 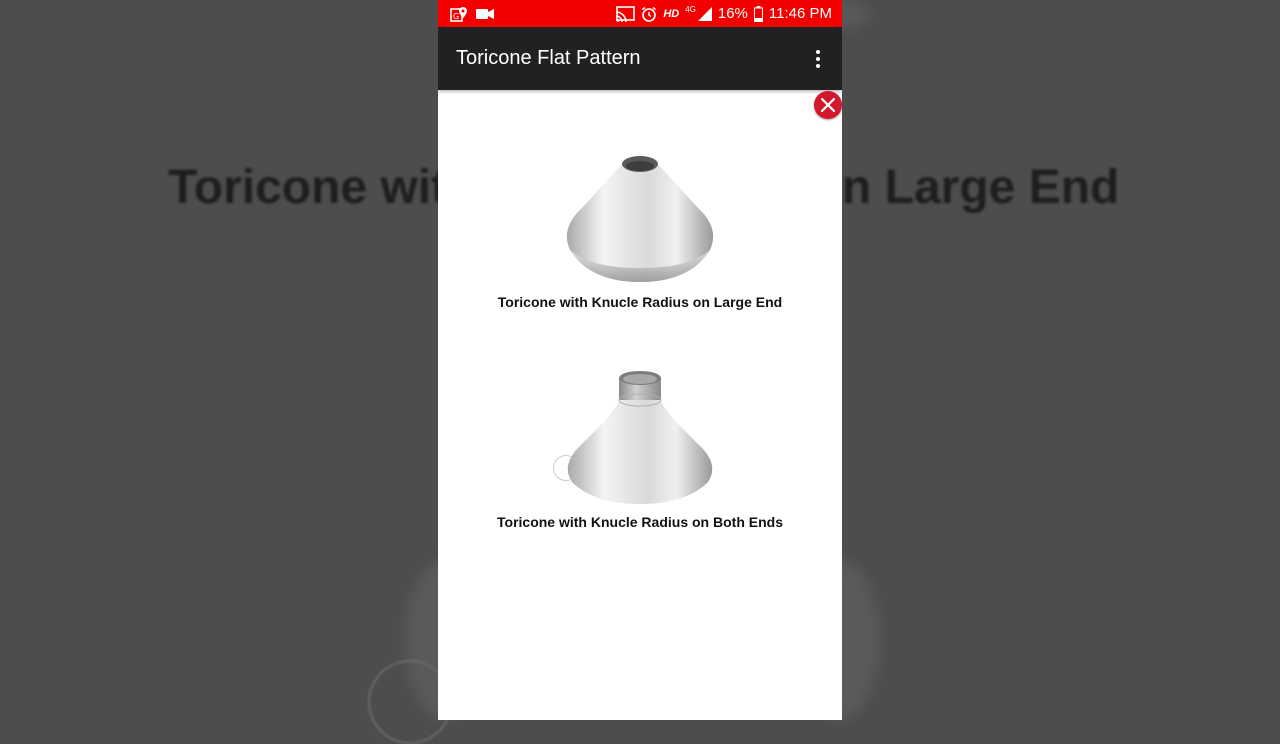 I want to click on option-large-end: Toricone with Knucle Radius on Large End, so click(x=640, y=230).